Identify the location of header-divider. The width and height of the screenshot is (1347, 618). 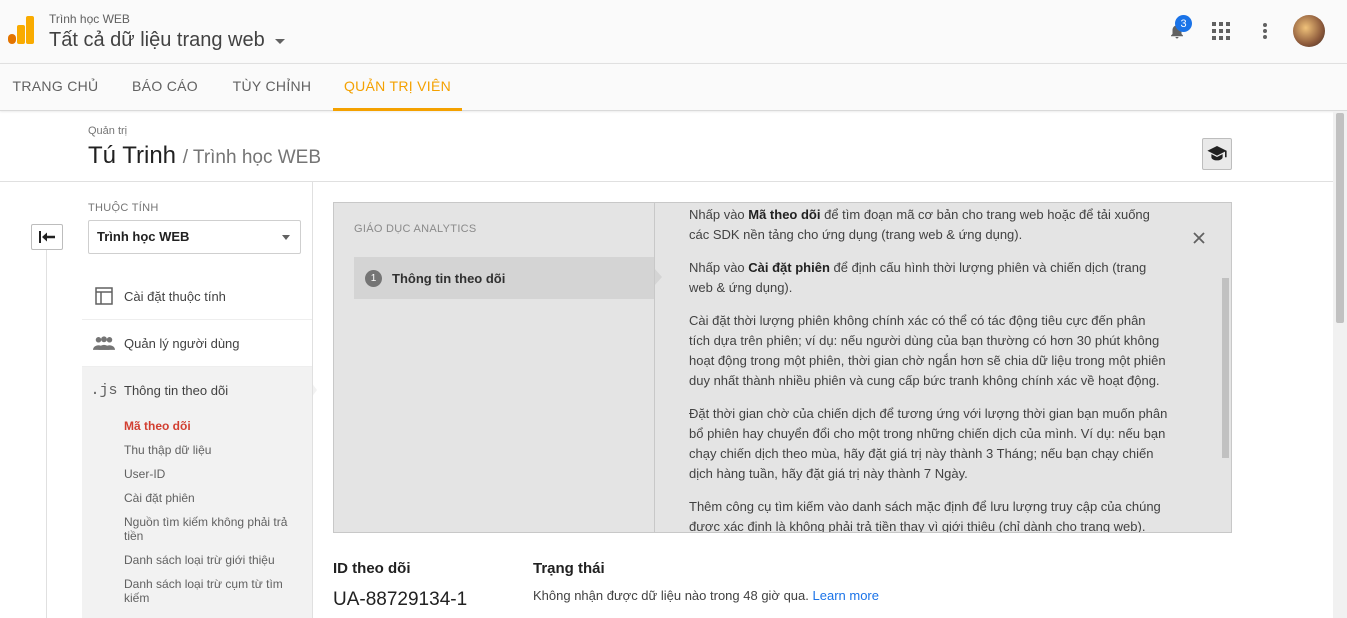
(666, 181).